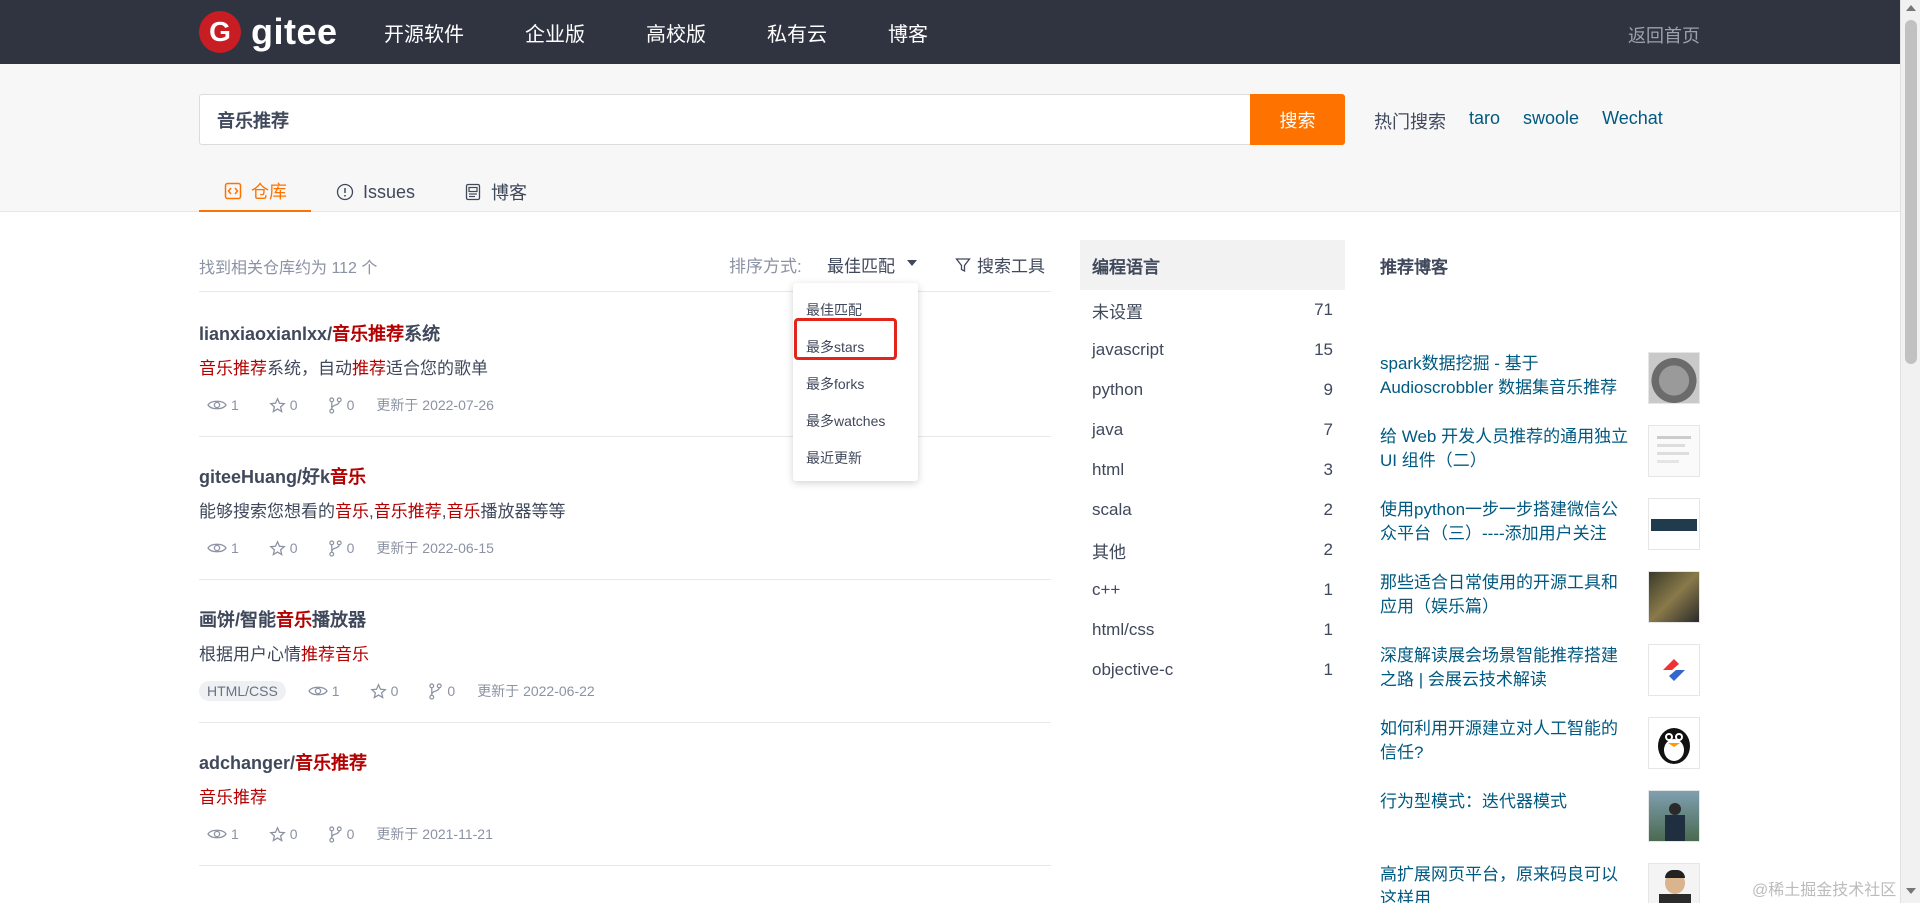 The height and width of the screenshot is (903, 1920). I want to click on blog-title-link: 如何利用开源建立对人工智能的信任?, so click(1505, 741).